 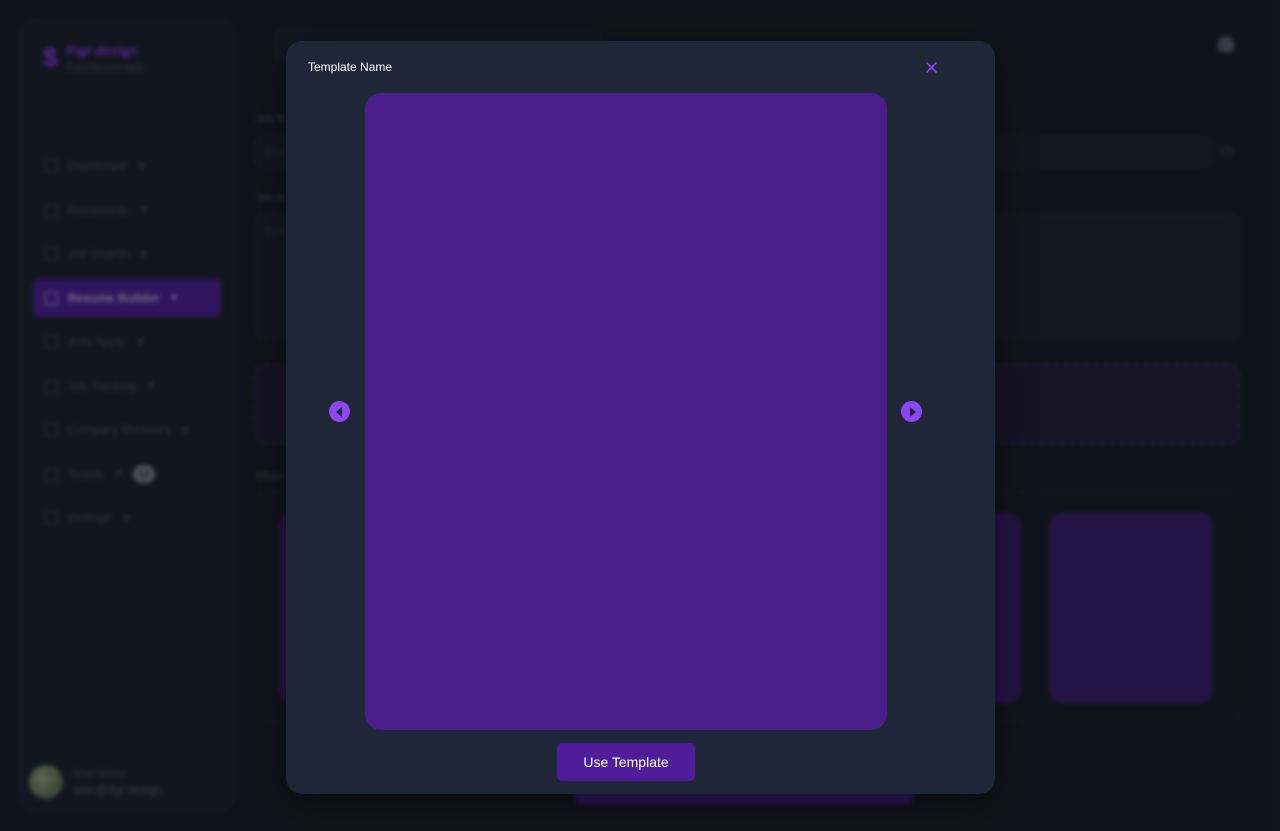 I want to click on use-template-button: Use Template, so click(x=626, y=762).